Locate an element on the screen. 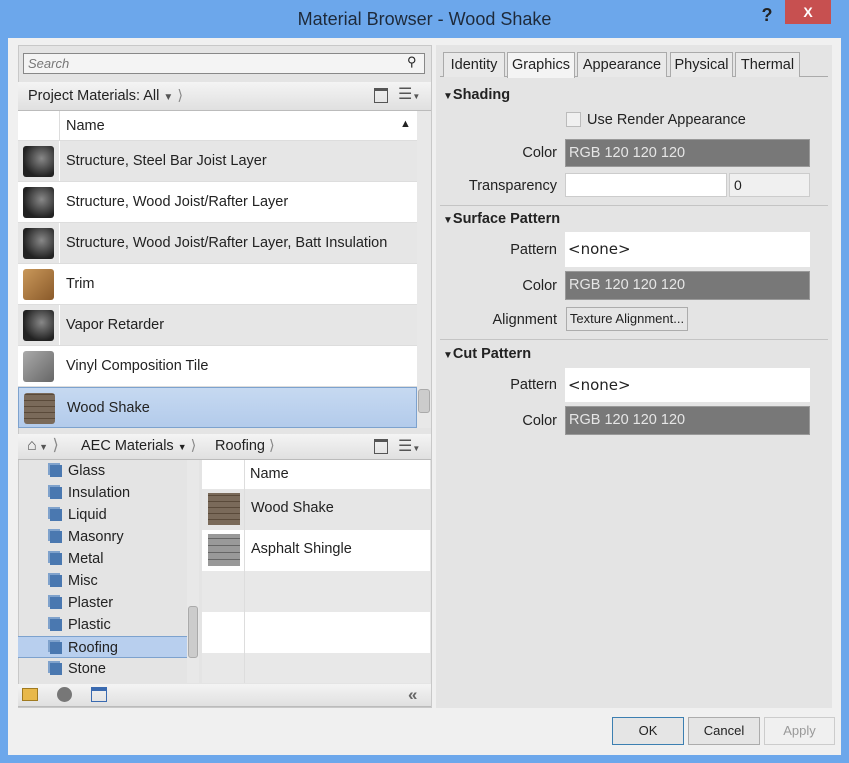 Image resolution: width=849 pixels, height=763 pixels. library-category-plaster: Plaster is located at coordinates (102, 603).